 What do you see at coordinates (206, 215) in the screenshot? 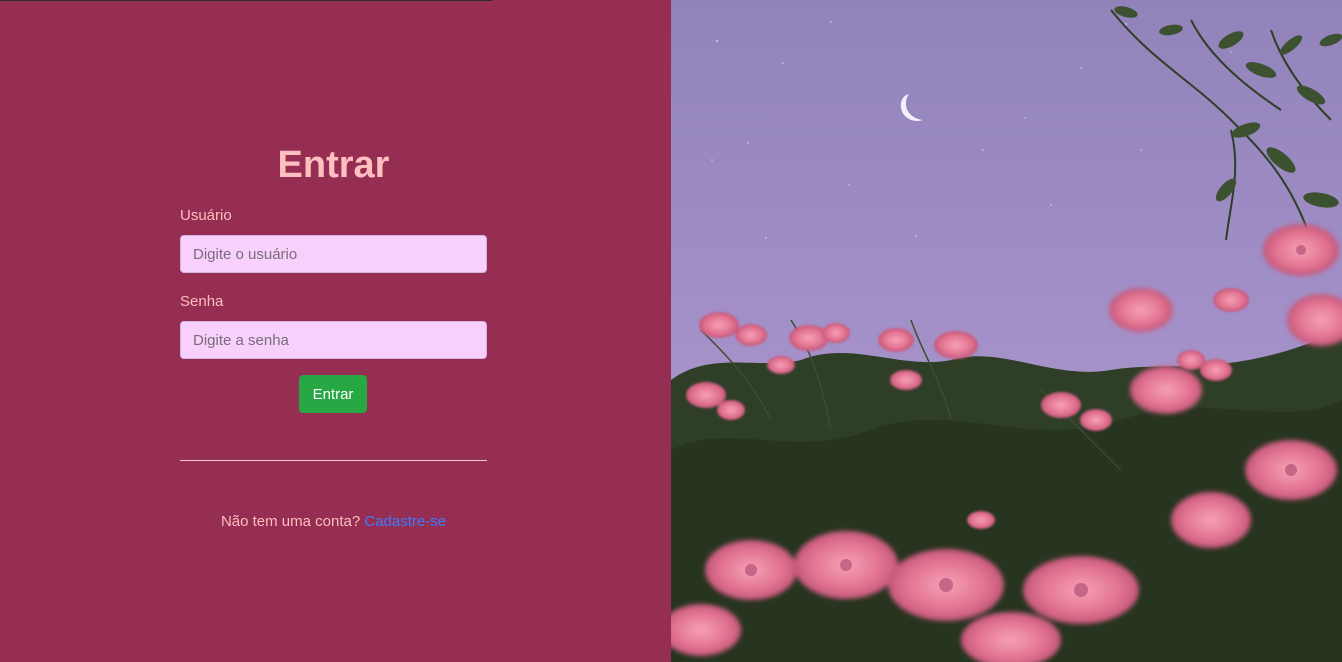
I see `username-label: Usuário` at bounding box center [206, 215].